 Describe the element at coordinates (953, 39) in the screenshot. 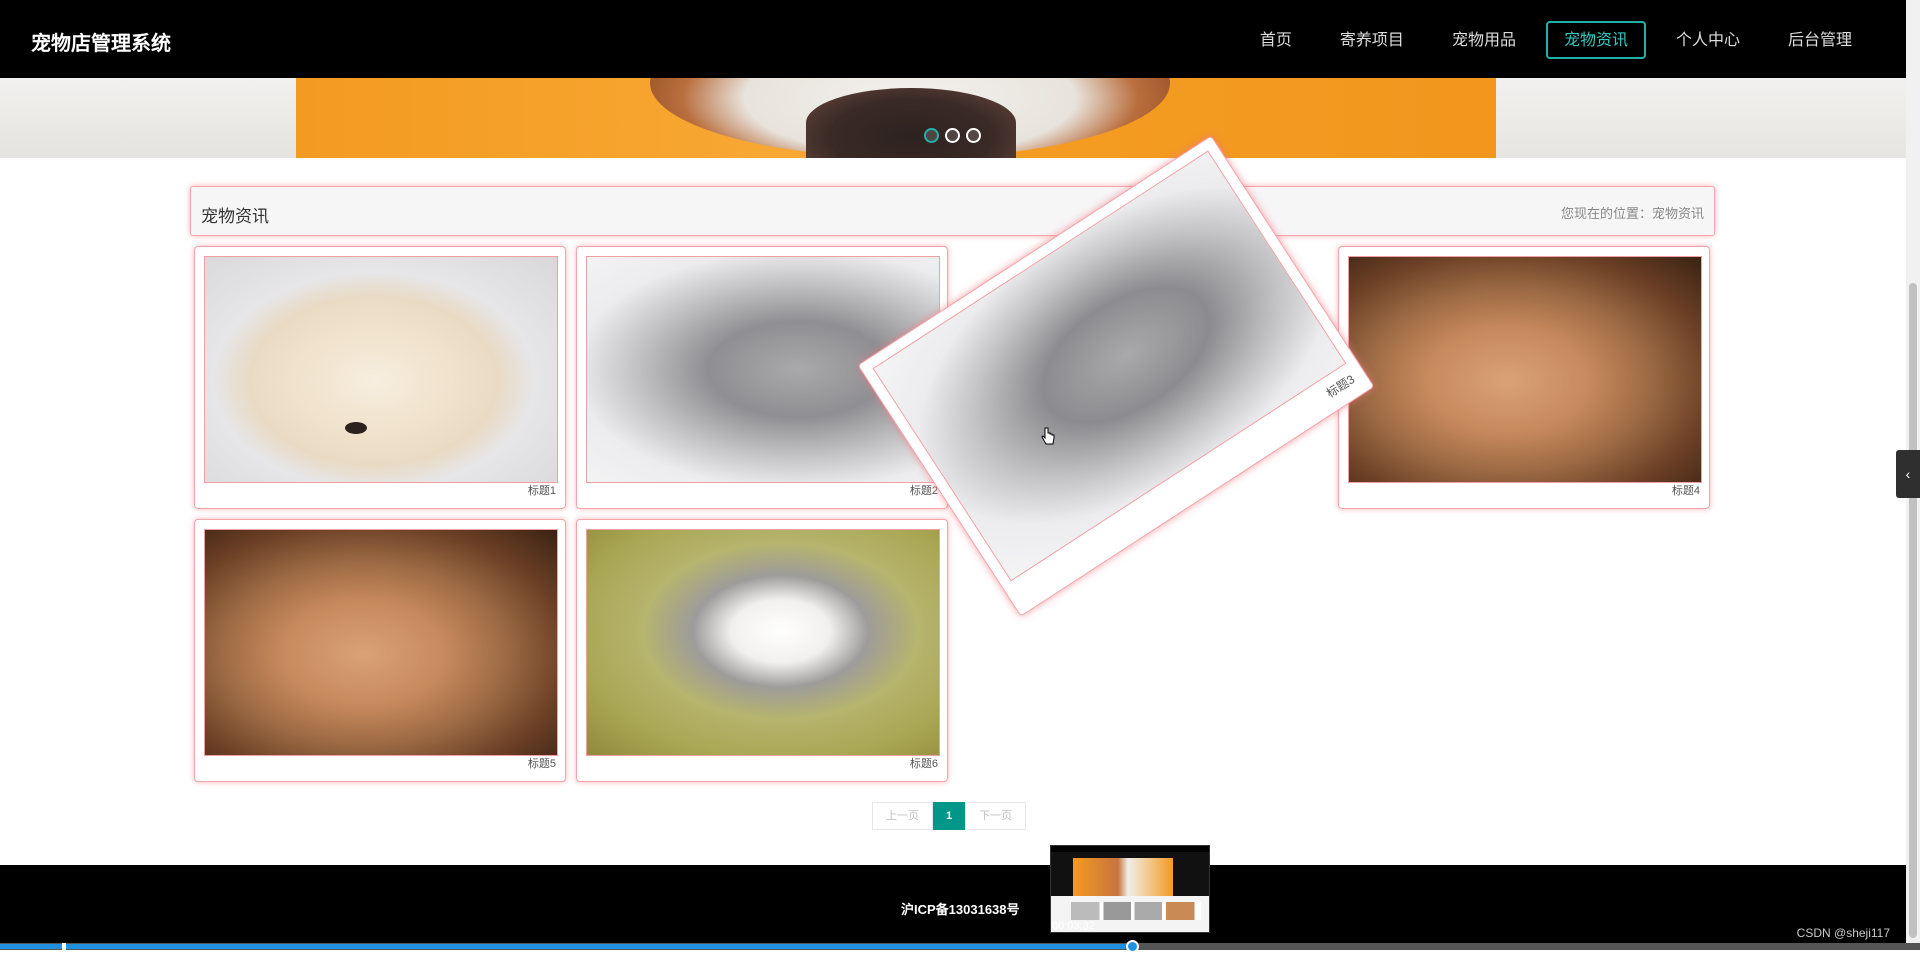

I see `top-navbar: 宠物店管理系统 首页 寄养项目 宠物用品 宠物资讯 个人中心 后台管理` at that location.